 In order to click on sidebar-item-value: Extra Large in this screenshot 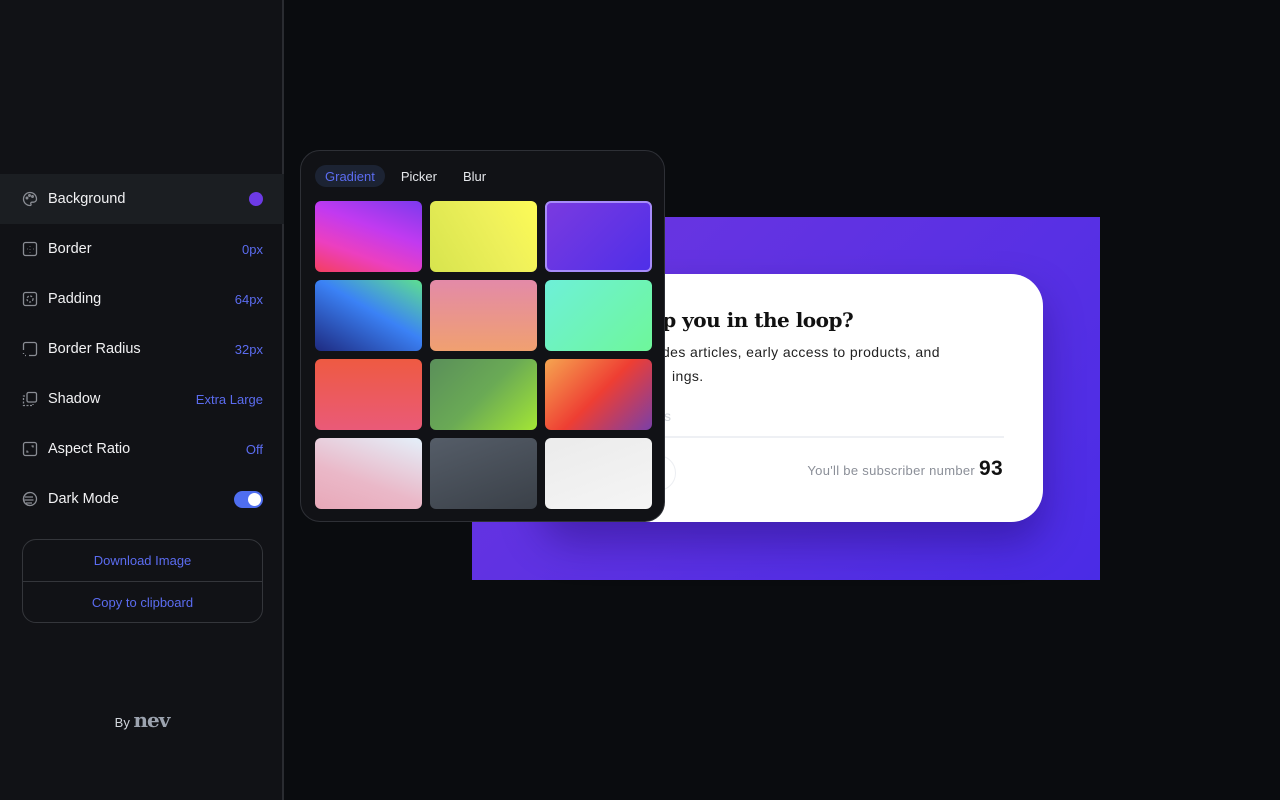, I will do `click(229, 399)`.